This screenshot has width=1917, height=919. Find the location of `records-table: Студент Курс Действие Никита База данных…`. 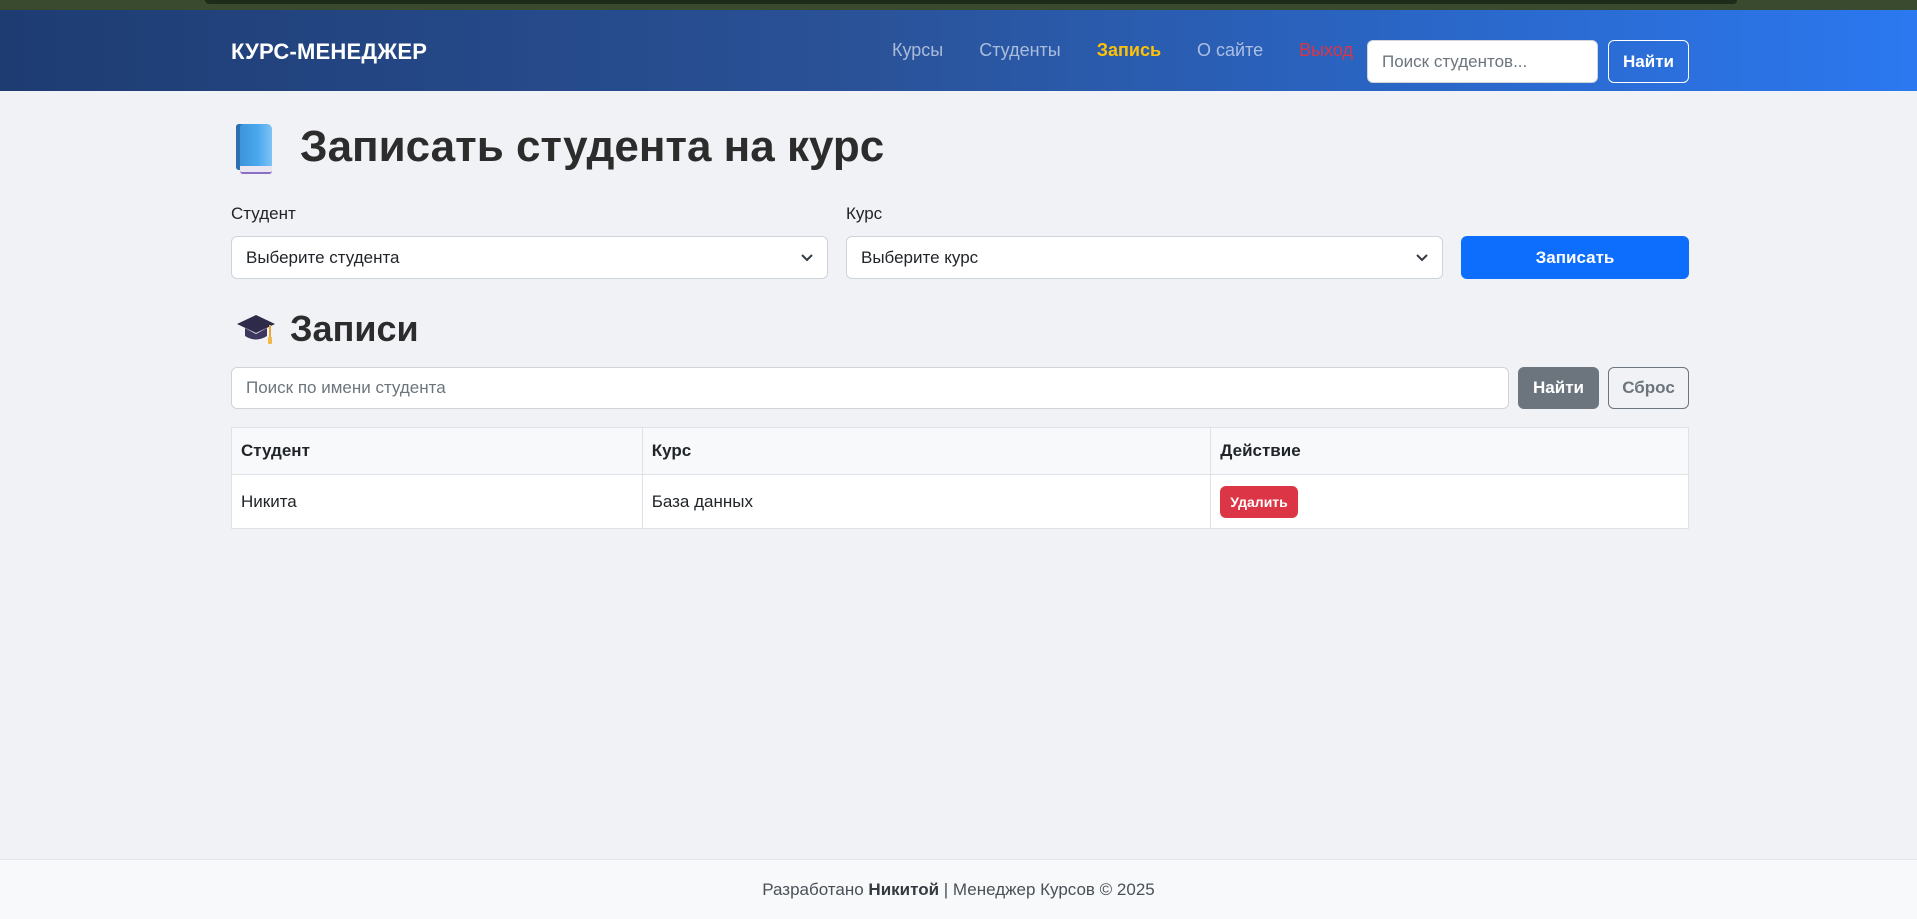

records-table: Студент Курс Действие Никита База данных… is located at coordinates (960, 478).